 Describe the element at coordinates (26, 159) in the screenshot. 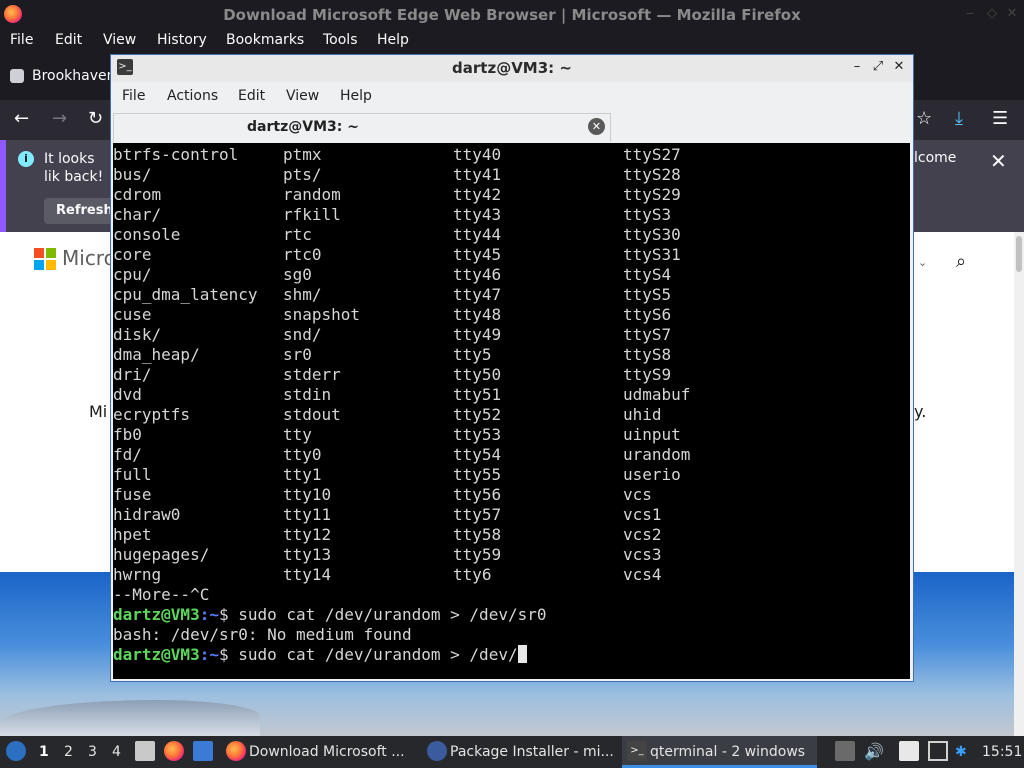

I see `info-icon: i` at that location.